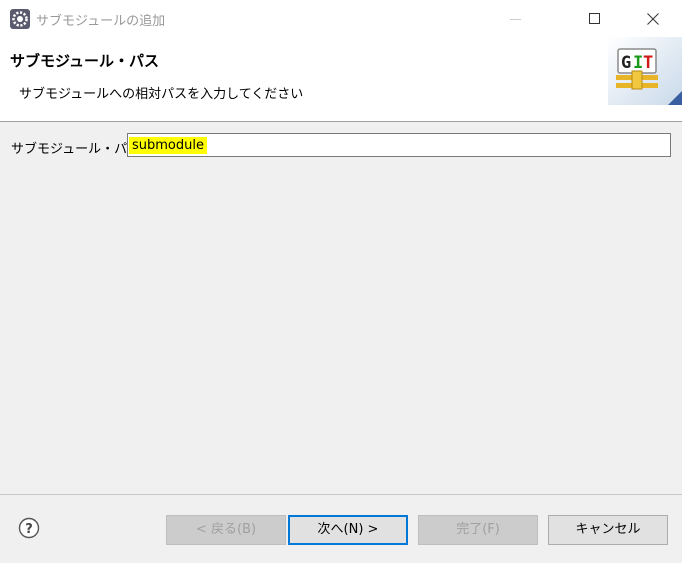  What do you see at coordinates (78, 149) in the screenshot?
I see `submodule-path-label: サブモジュール・パス:` at bounding box center [78, 149].